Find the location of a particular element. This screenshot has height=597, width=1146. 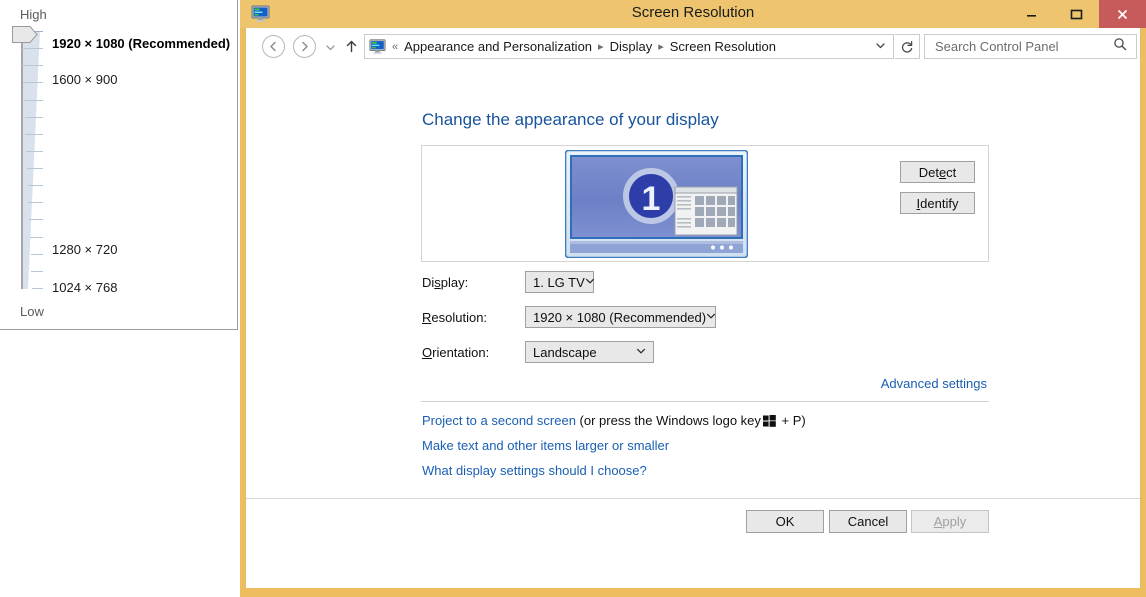

project-tail-prefix: (or press the Windows logo key is located at coordinates (668, 420).